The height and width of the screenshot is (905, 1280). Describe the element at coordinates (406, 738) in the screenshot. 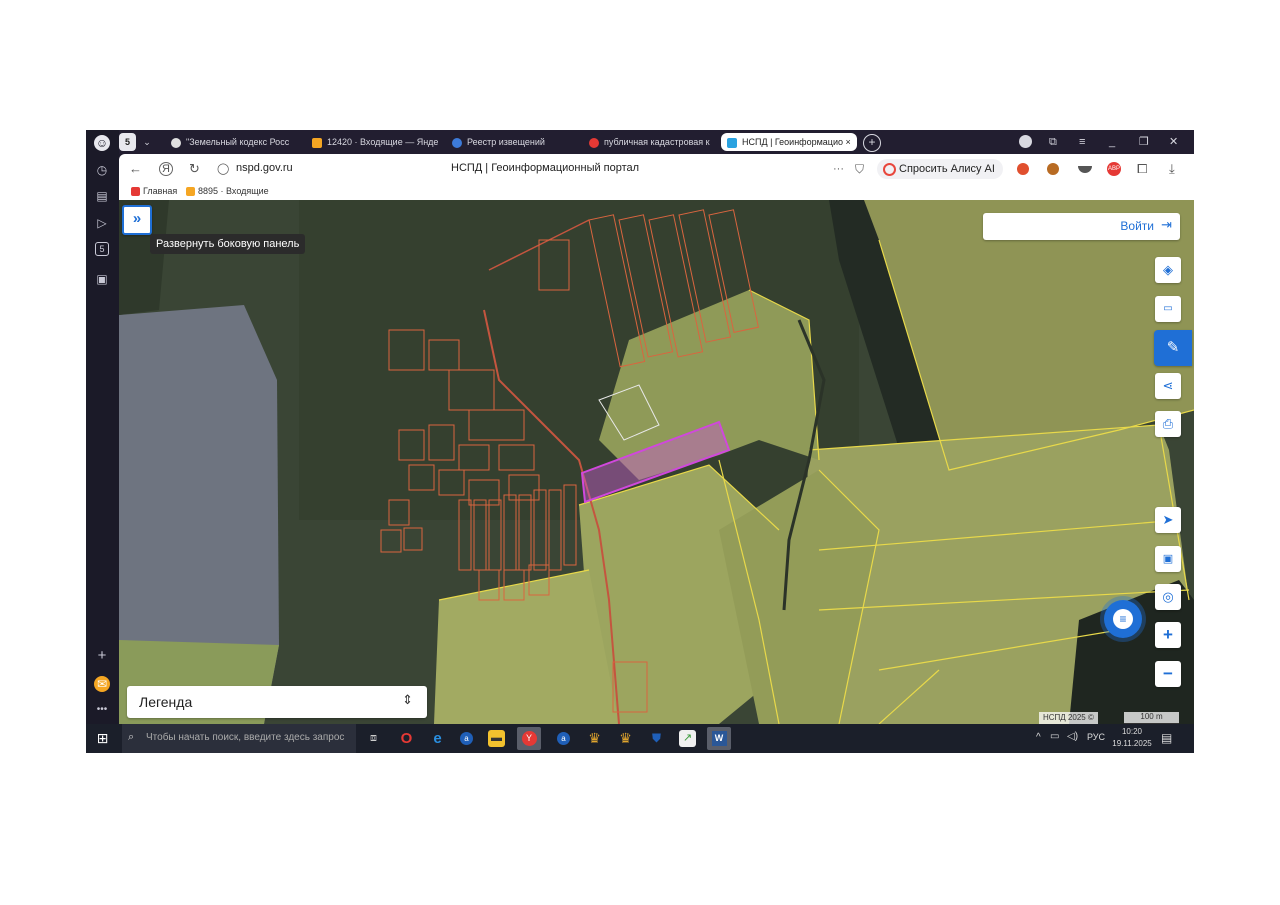

I see `opera-icon: O` at that location.